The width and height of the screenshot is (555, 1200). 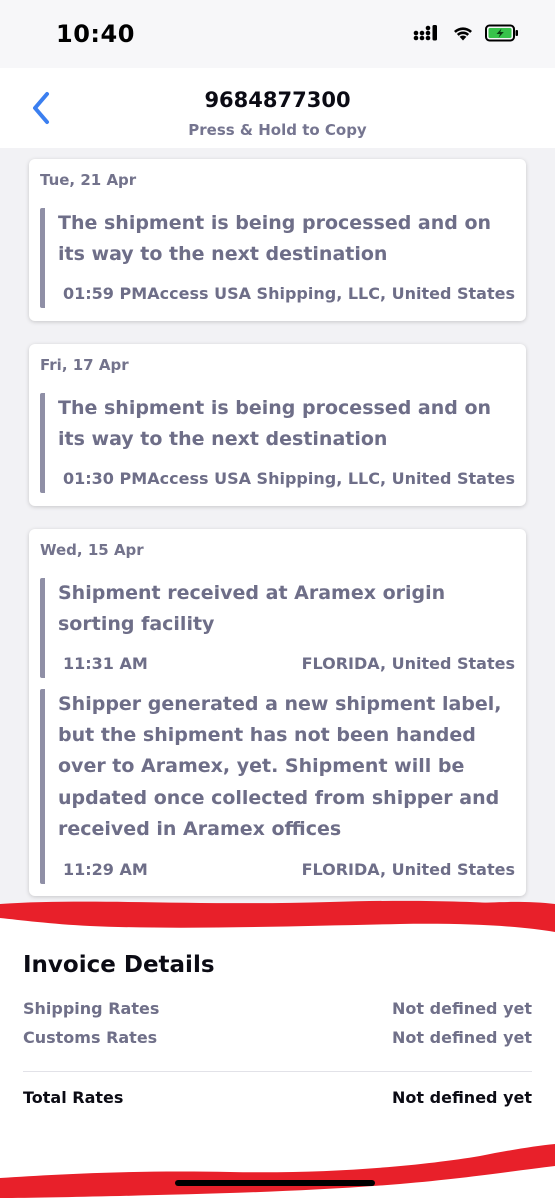 What do you see at coordinates (277, 1071) in the screenshot?
I see `invoice-divider` at bounding box center [277, 1071].